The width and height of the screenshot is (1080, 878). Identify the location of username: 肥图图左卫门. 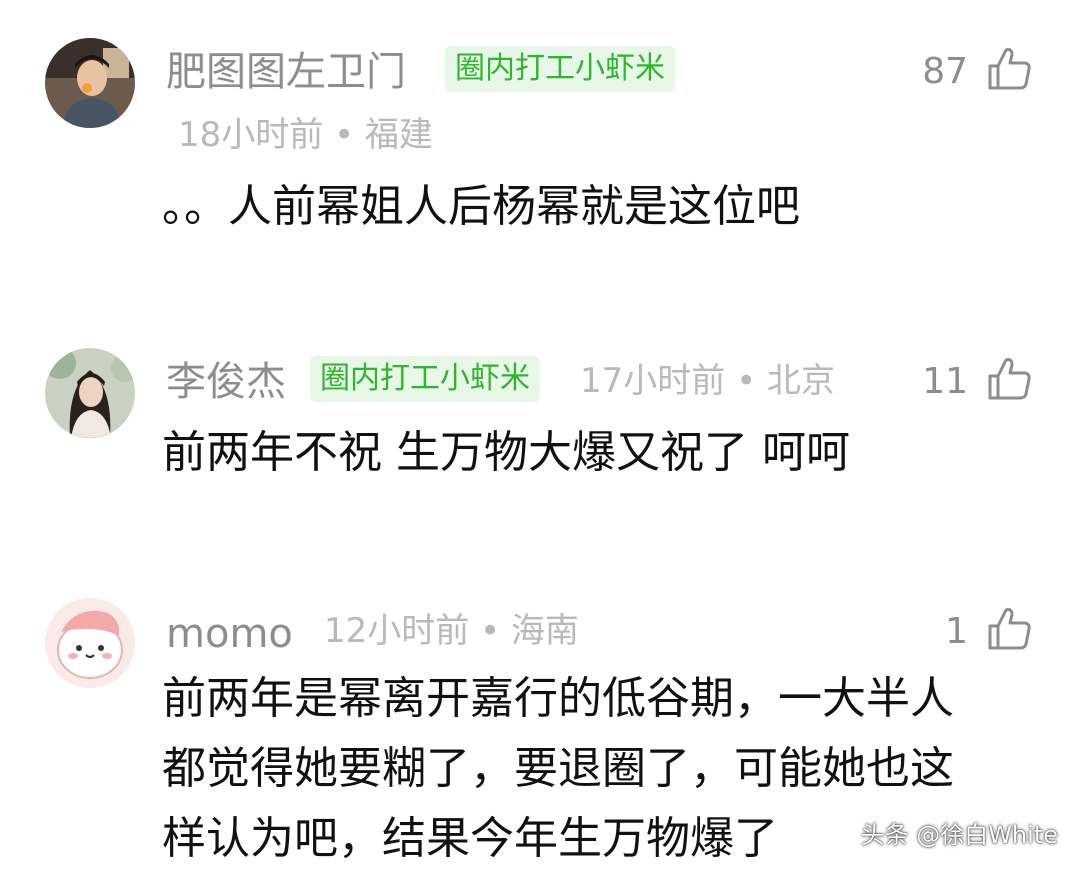
(286, 72).